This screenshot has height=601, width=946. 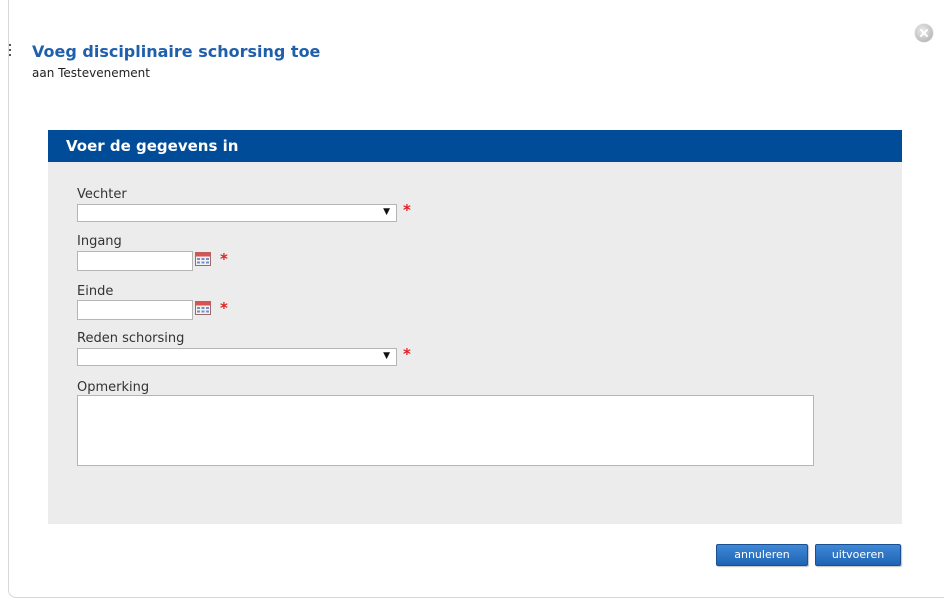 I want to click on fighter-required-mark: *, so click(x=407, y=210).